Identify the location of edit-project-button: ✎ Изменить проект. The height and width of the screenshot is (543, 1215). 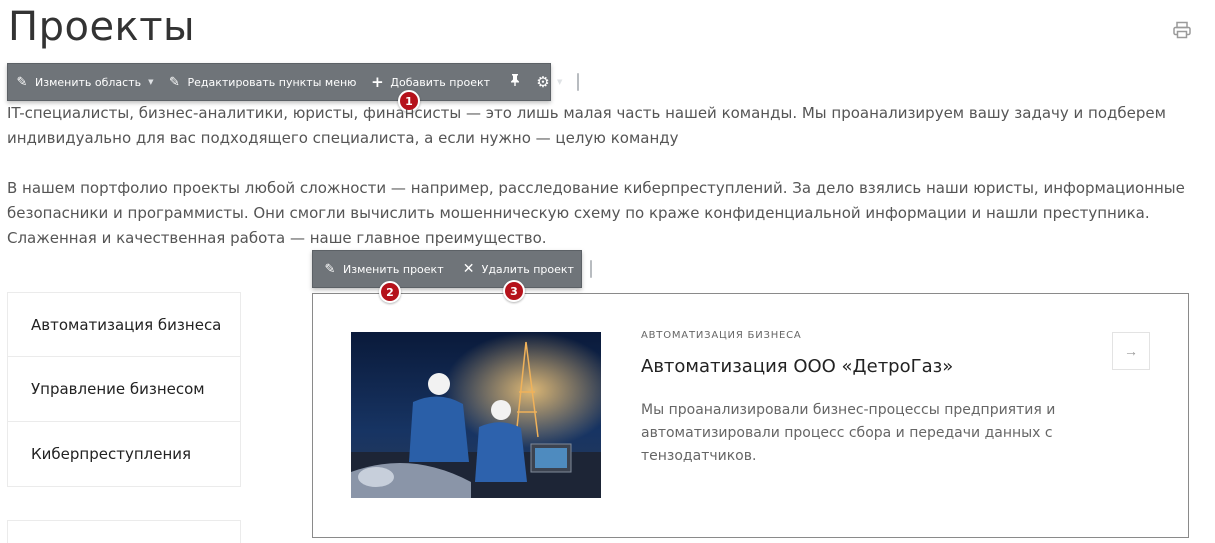
(383, 269).